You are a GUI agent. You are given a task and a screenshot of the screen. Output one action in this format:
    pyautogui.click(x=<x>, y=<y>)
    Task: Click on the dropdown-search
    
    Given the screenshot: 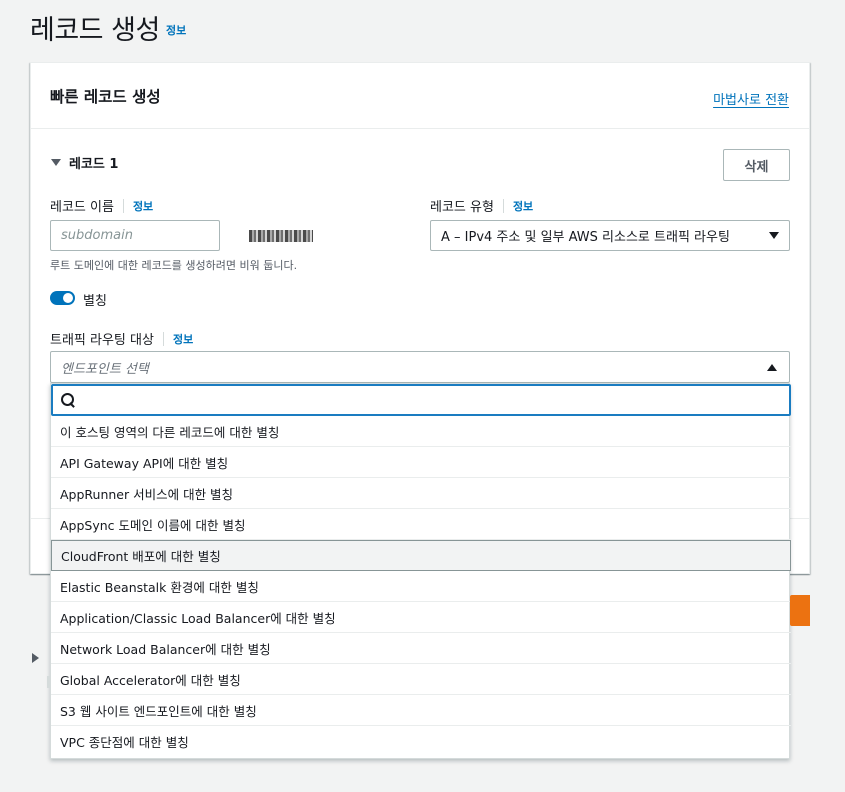 What is the action you would take?
    pyautogui.click(x=421, y=400)
    